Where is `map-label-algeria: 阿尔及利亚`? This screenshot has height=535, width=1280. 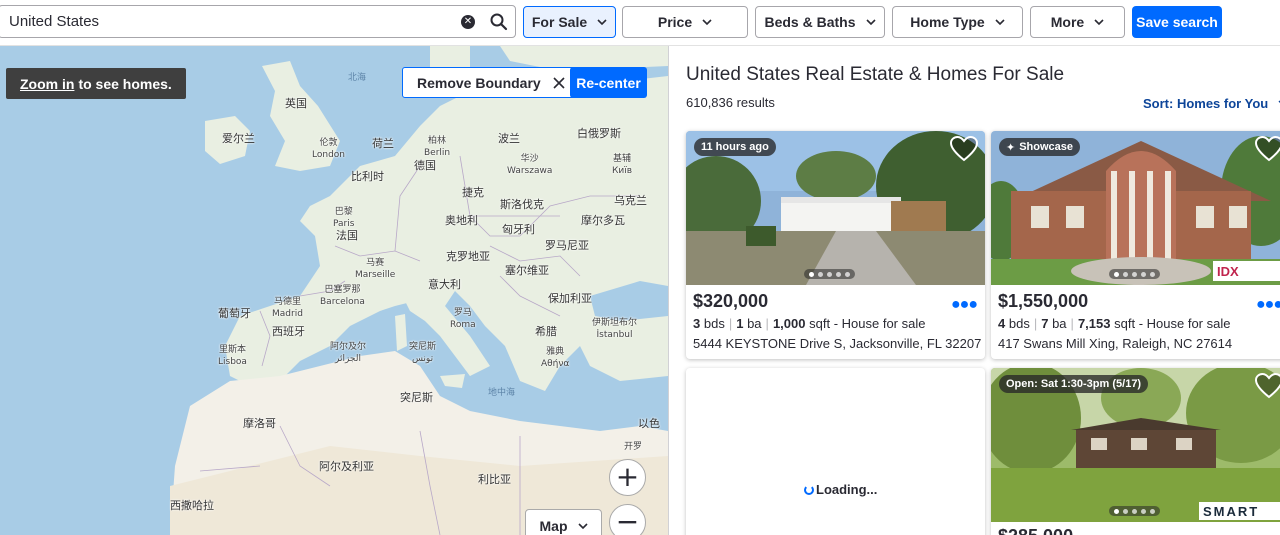
map-label-algeria: 阿尔及利亚 is located at coordinates (346, 466).